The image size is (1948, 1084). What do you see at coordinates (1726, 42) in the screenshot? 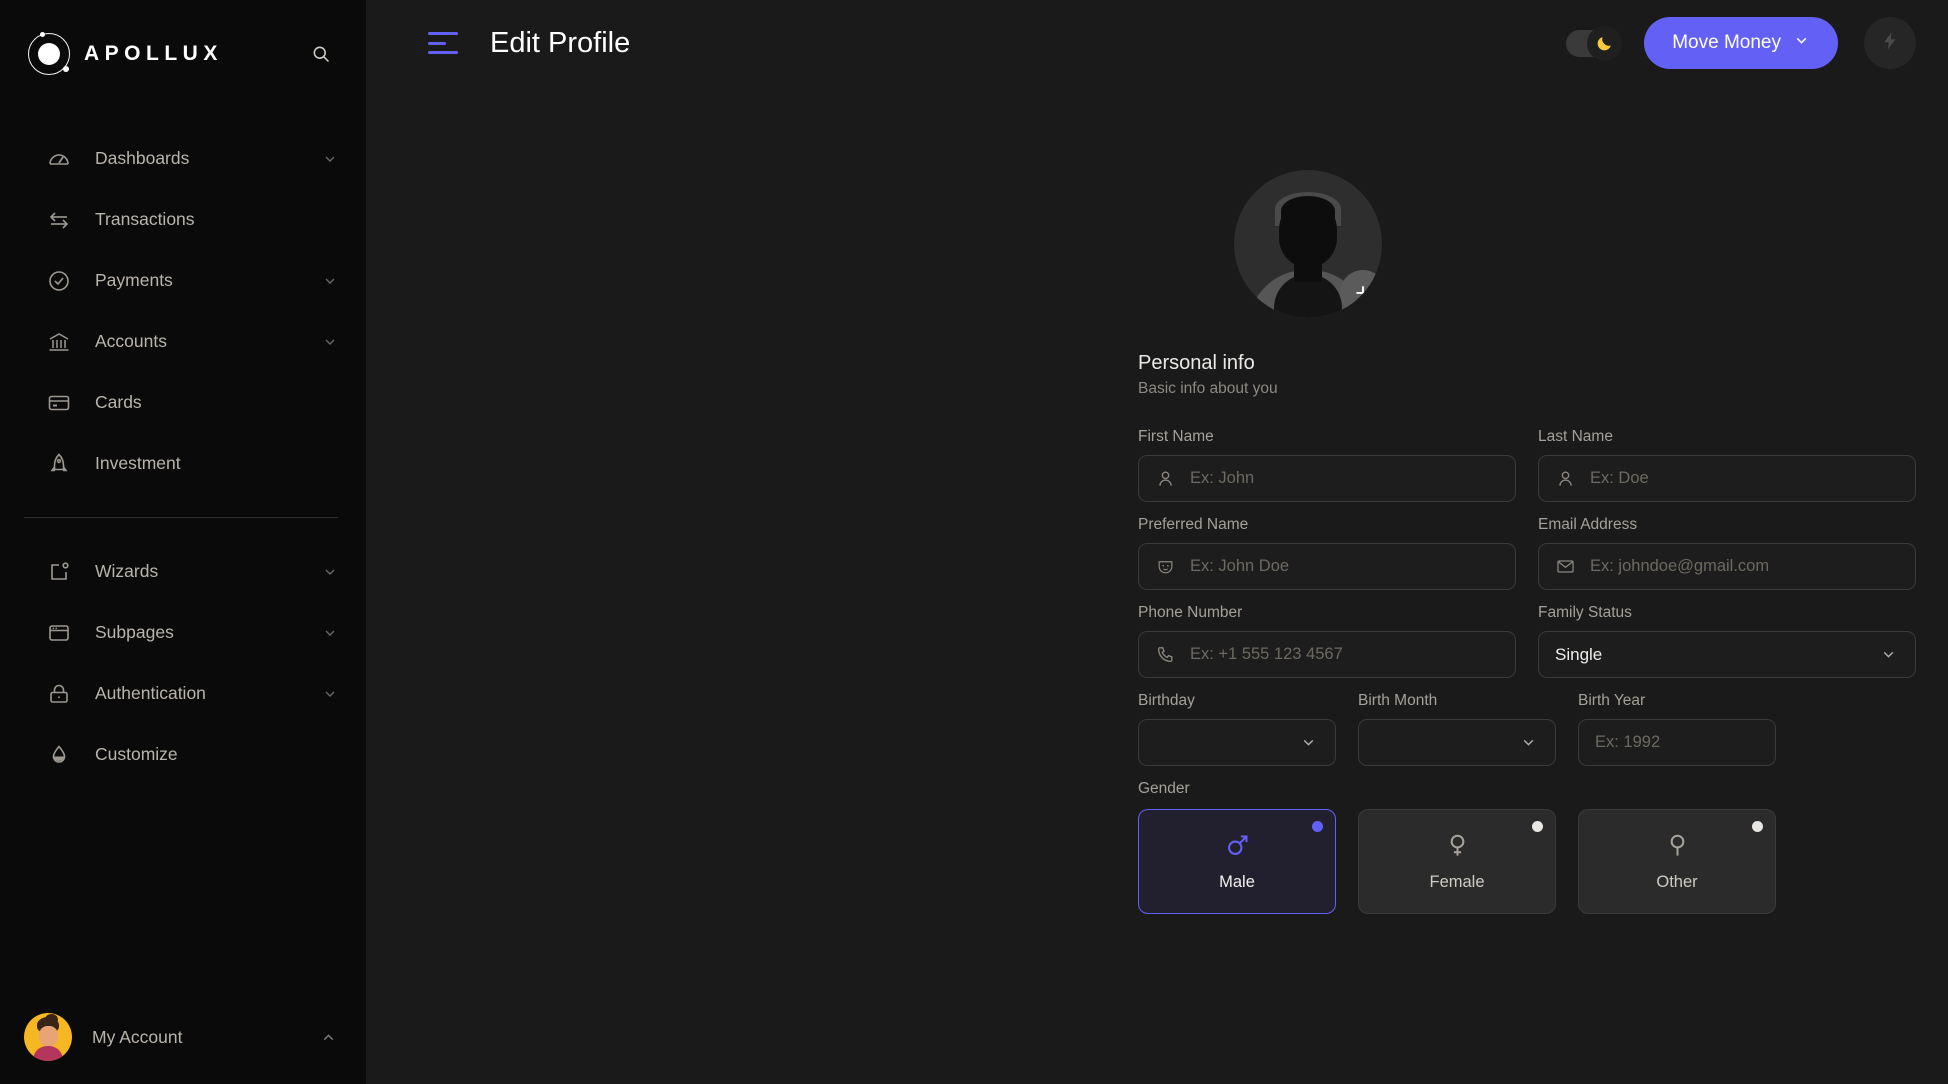
I see `move-money-label: Move Money` at bounding box center [1726, 42].